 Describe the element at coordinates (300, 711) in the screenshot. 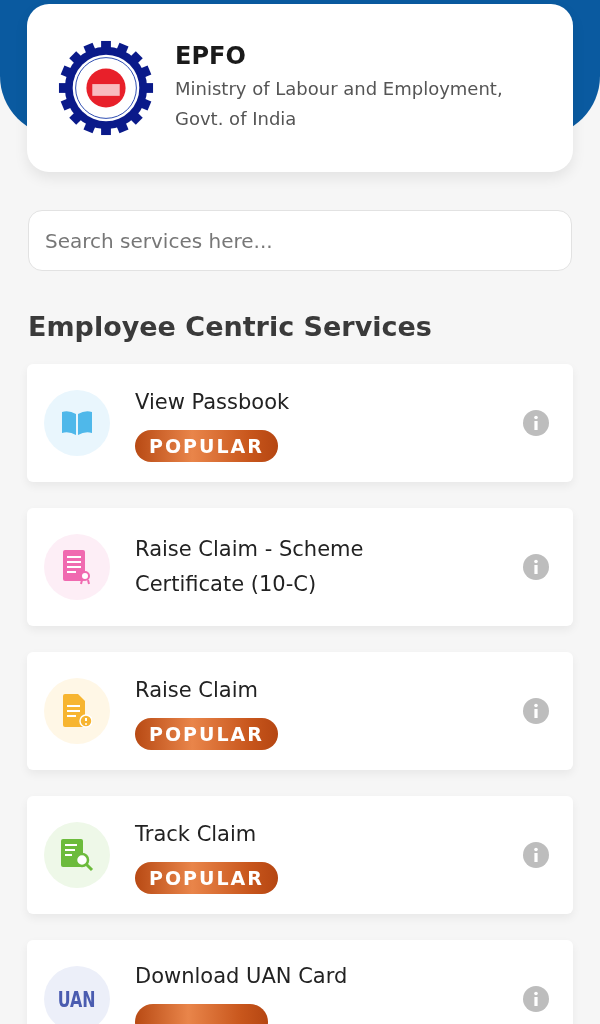

I see `service-card: Raise Claim POPULAR` at that location.